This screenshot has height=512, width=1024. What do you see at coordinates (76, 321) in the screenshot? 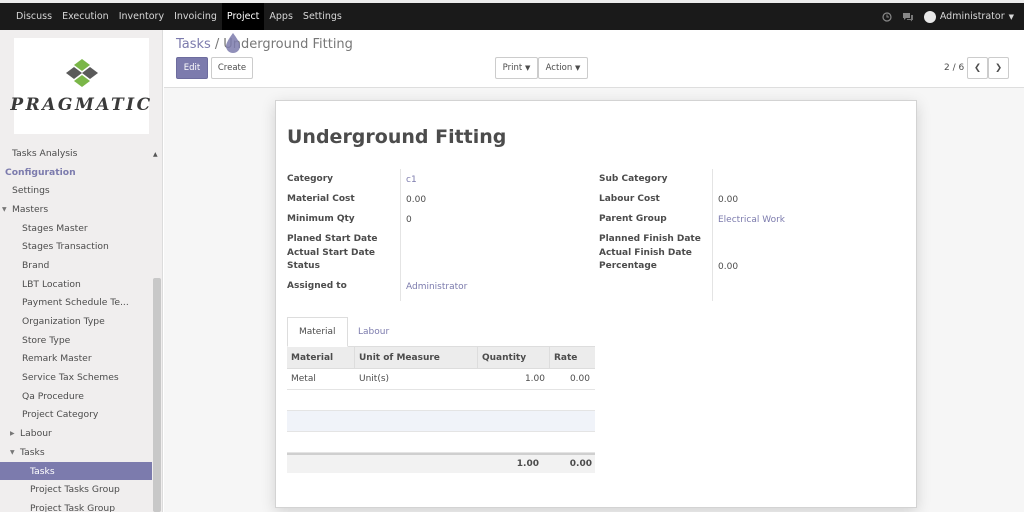
I see `sidebar-item-organization-type: Organization Type` at bounding box center [76, 321].